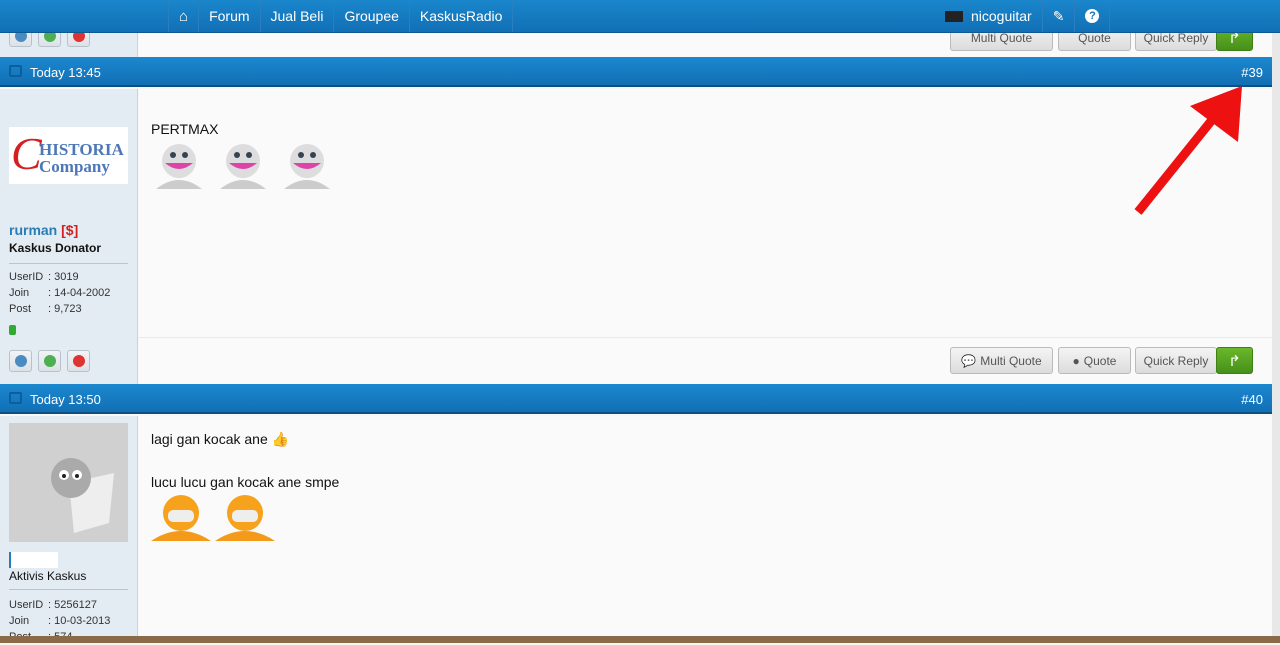  I want to click on pencil-icon: ✎, so click(1058, 16).